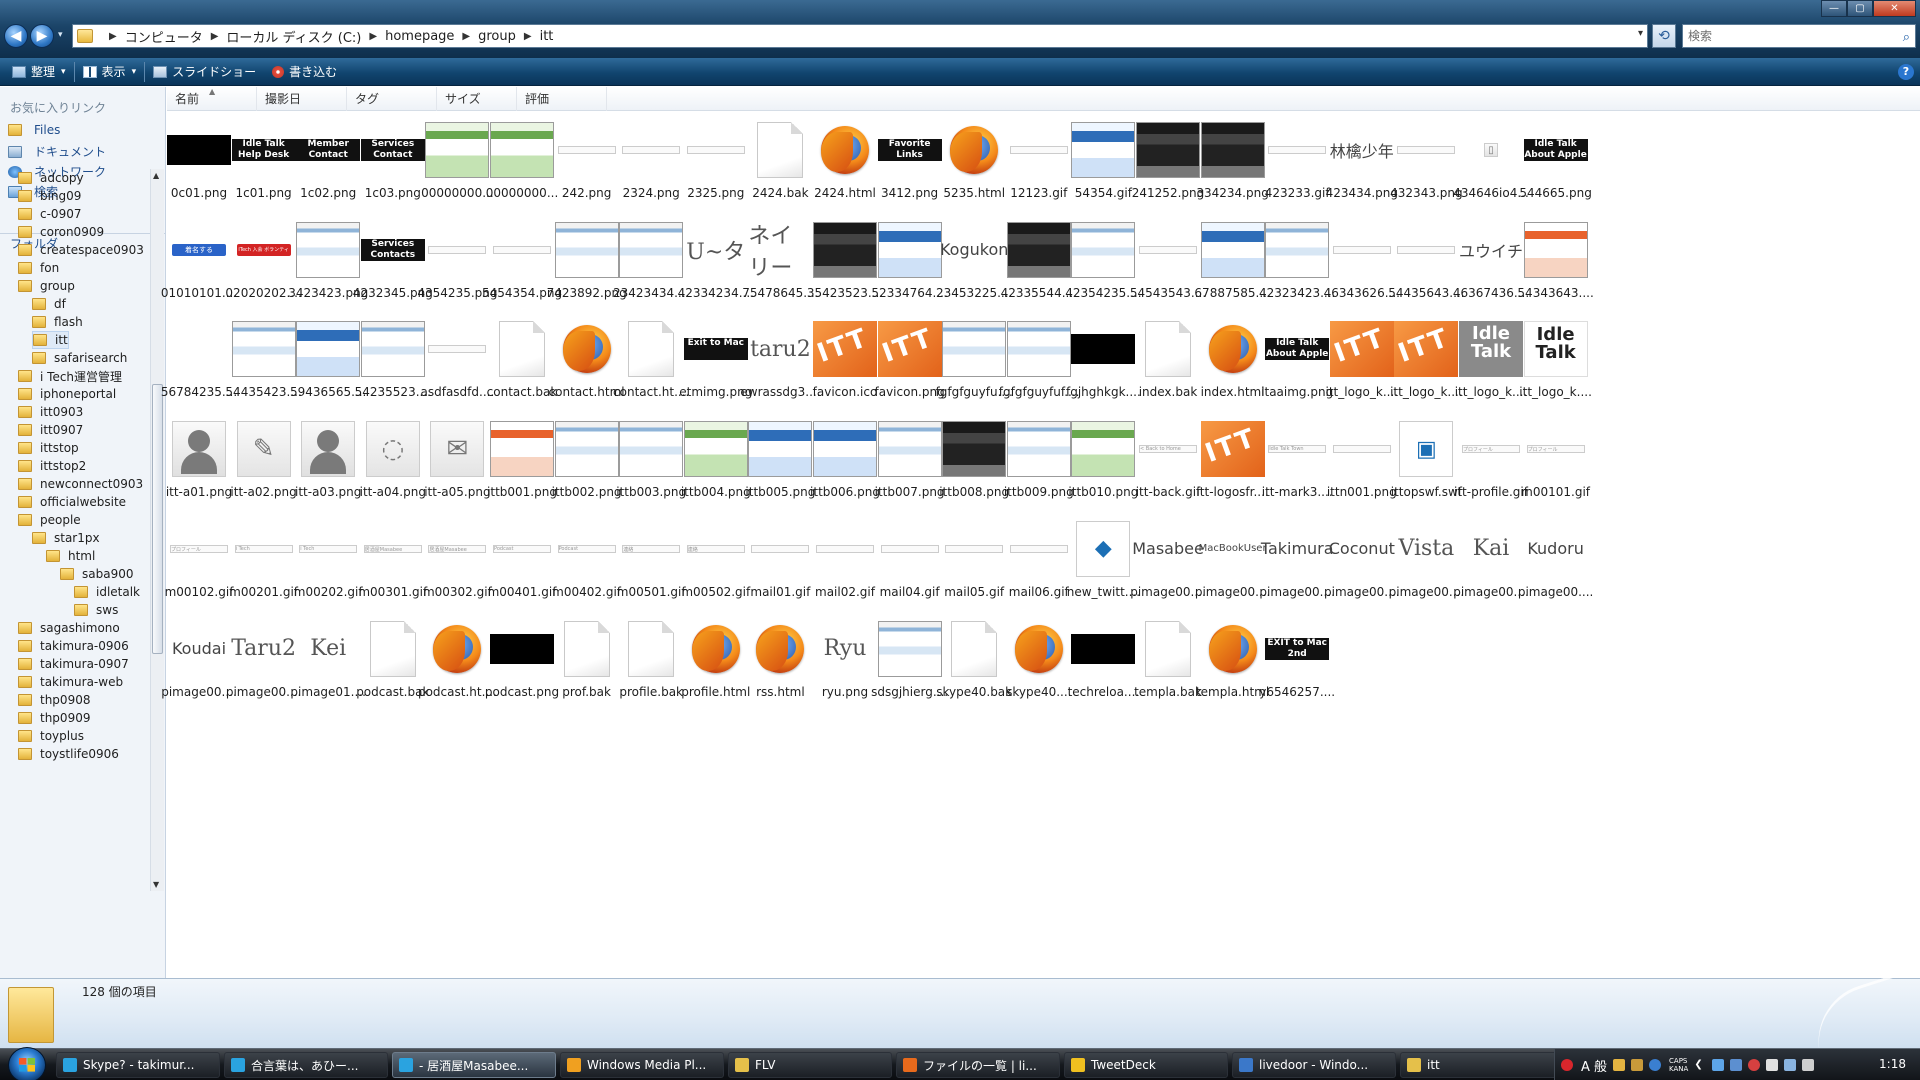 The height and width of the screenshot is (1080, 1920). I want to click on column-header-tags: タグ, so click(392, 99).